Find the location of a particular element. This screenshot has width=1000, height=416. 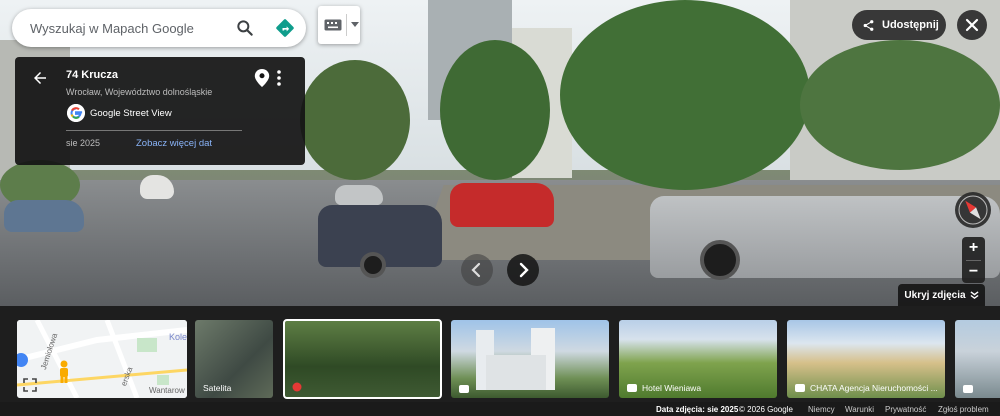

country-link: Niemcy is located at coordinates (821, 409).